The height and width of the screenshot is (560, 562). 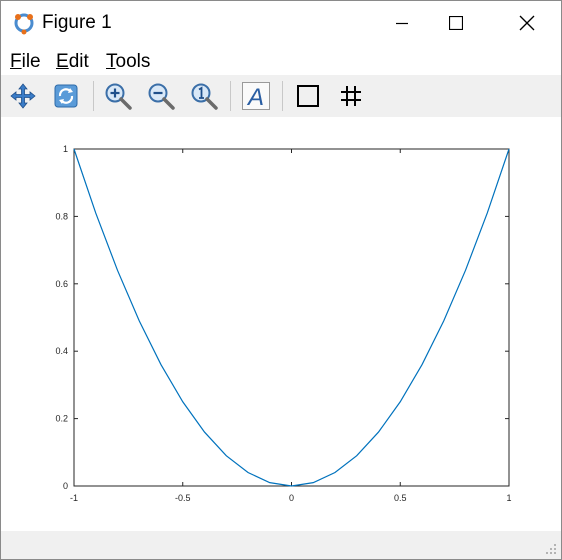 I want to click on title-bar: Figure 1, so click(x=281, y=23).